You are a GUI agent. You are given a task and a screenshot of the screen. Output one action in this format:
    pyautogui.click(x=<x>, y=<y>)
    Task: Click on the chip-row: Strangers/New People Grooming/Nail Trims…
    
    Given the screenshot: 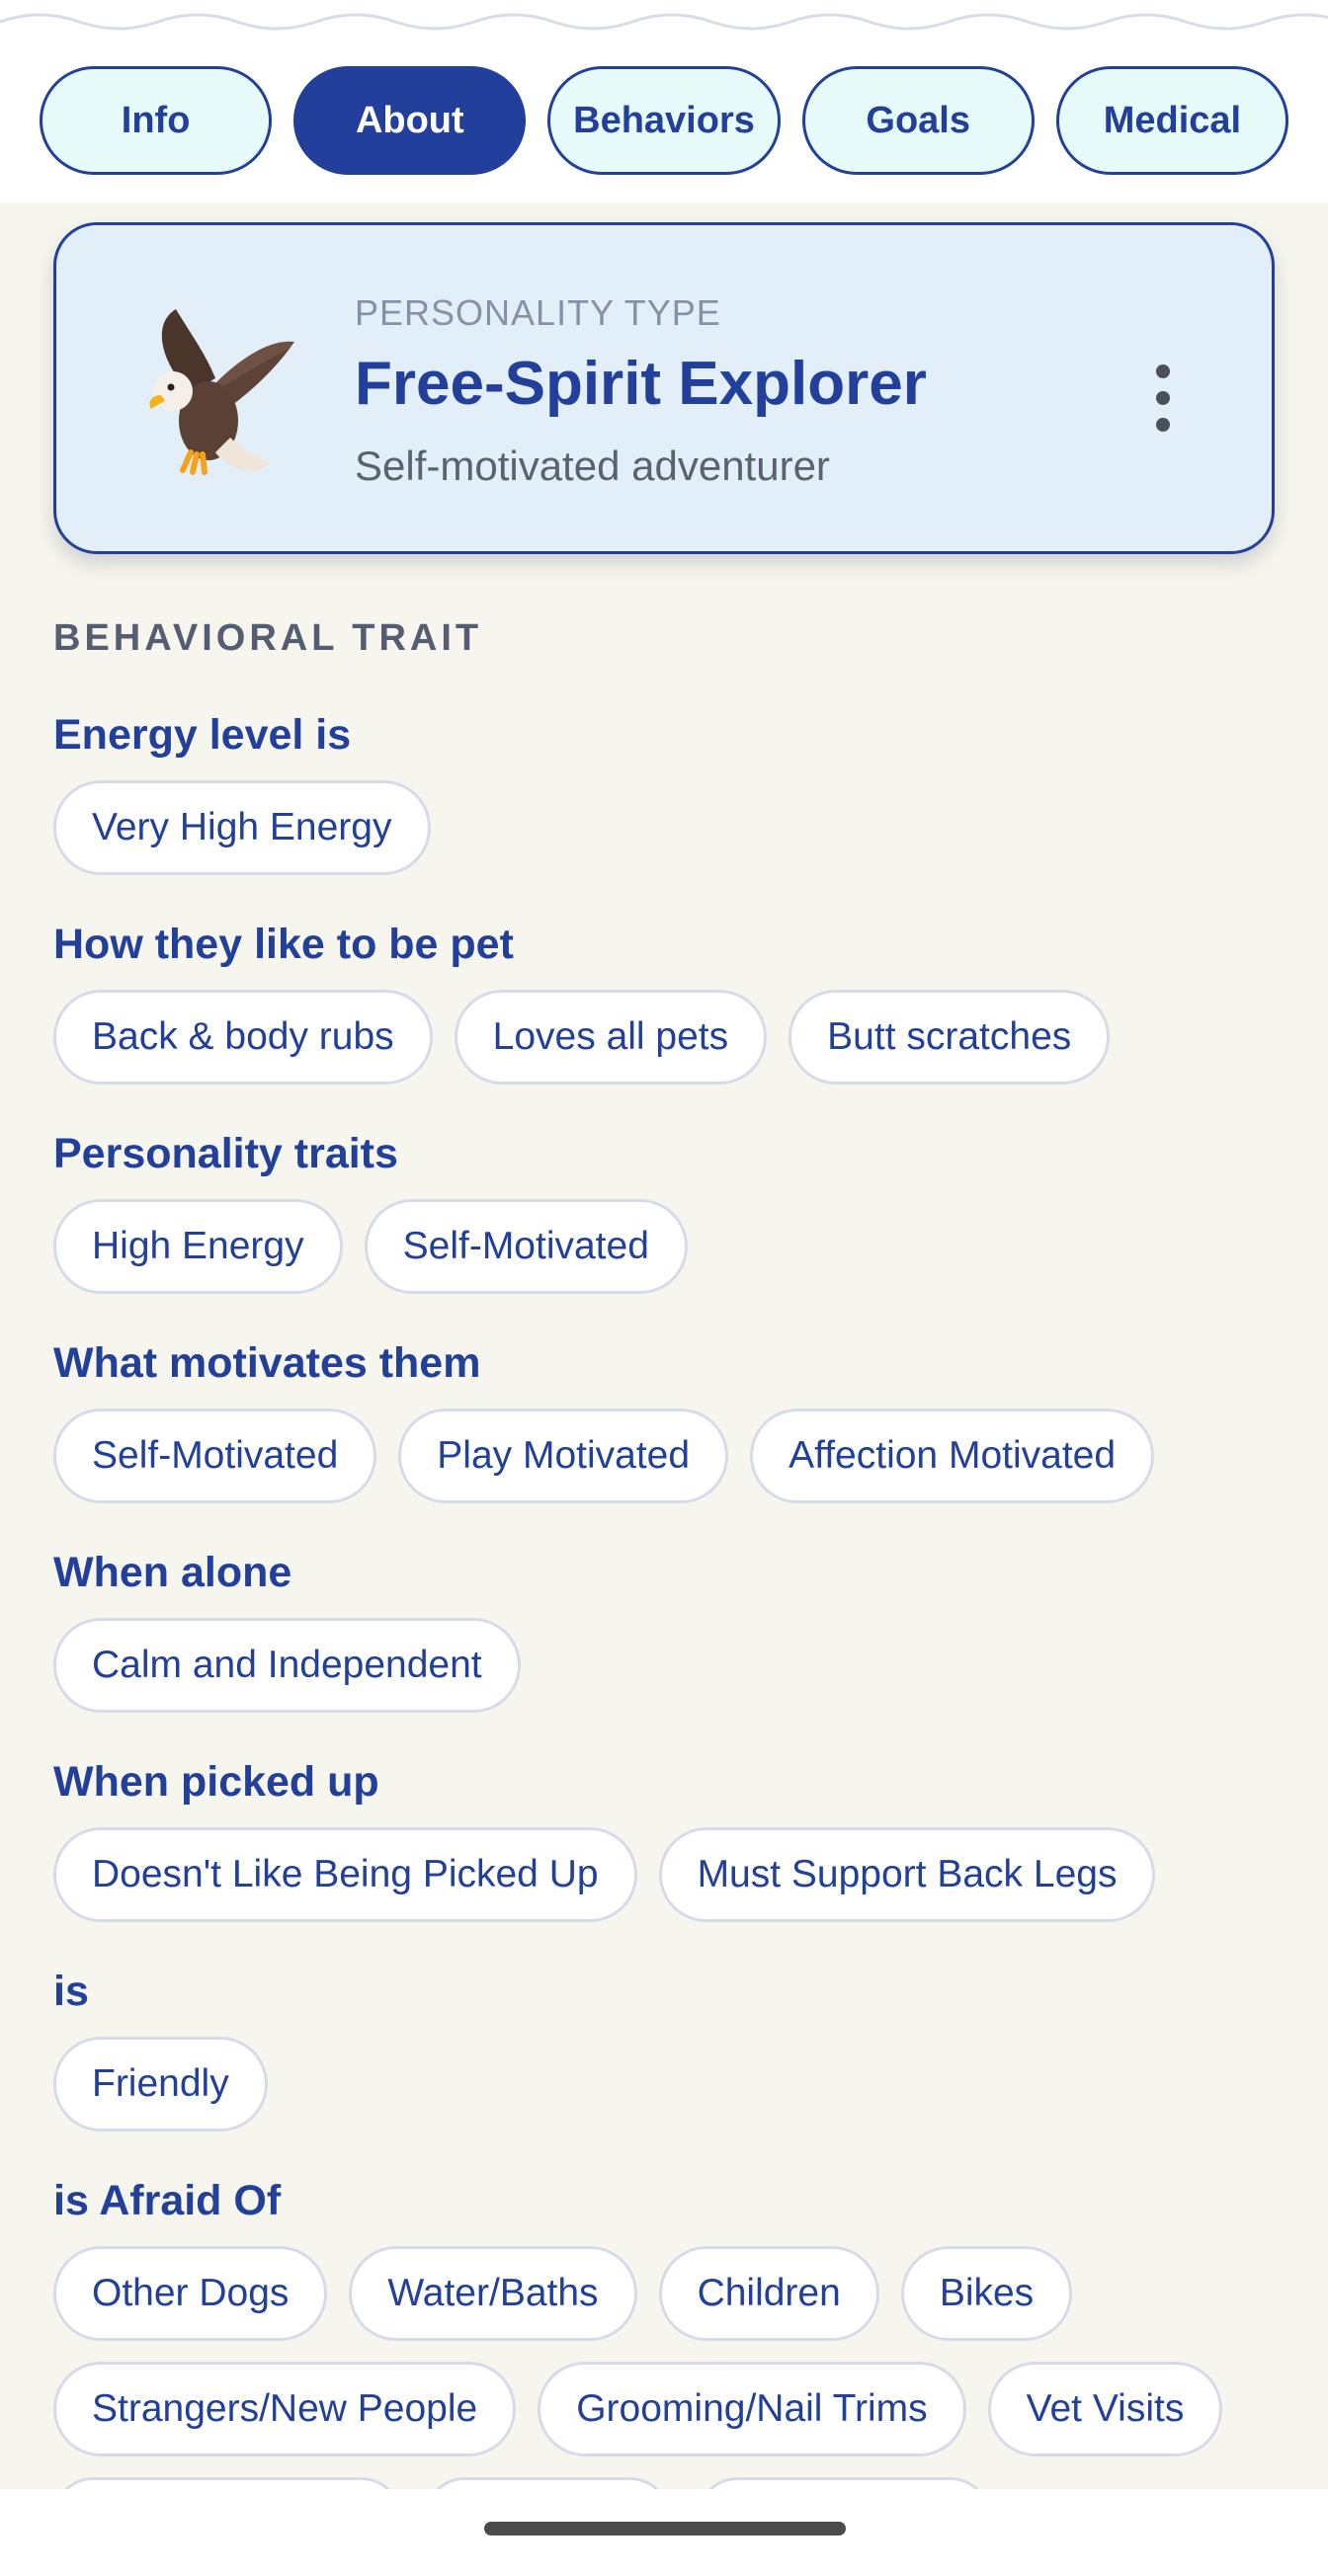 What is the action you would take?
    pyautogui.click(x=638, y=2409)
    